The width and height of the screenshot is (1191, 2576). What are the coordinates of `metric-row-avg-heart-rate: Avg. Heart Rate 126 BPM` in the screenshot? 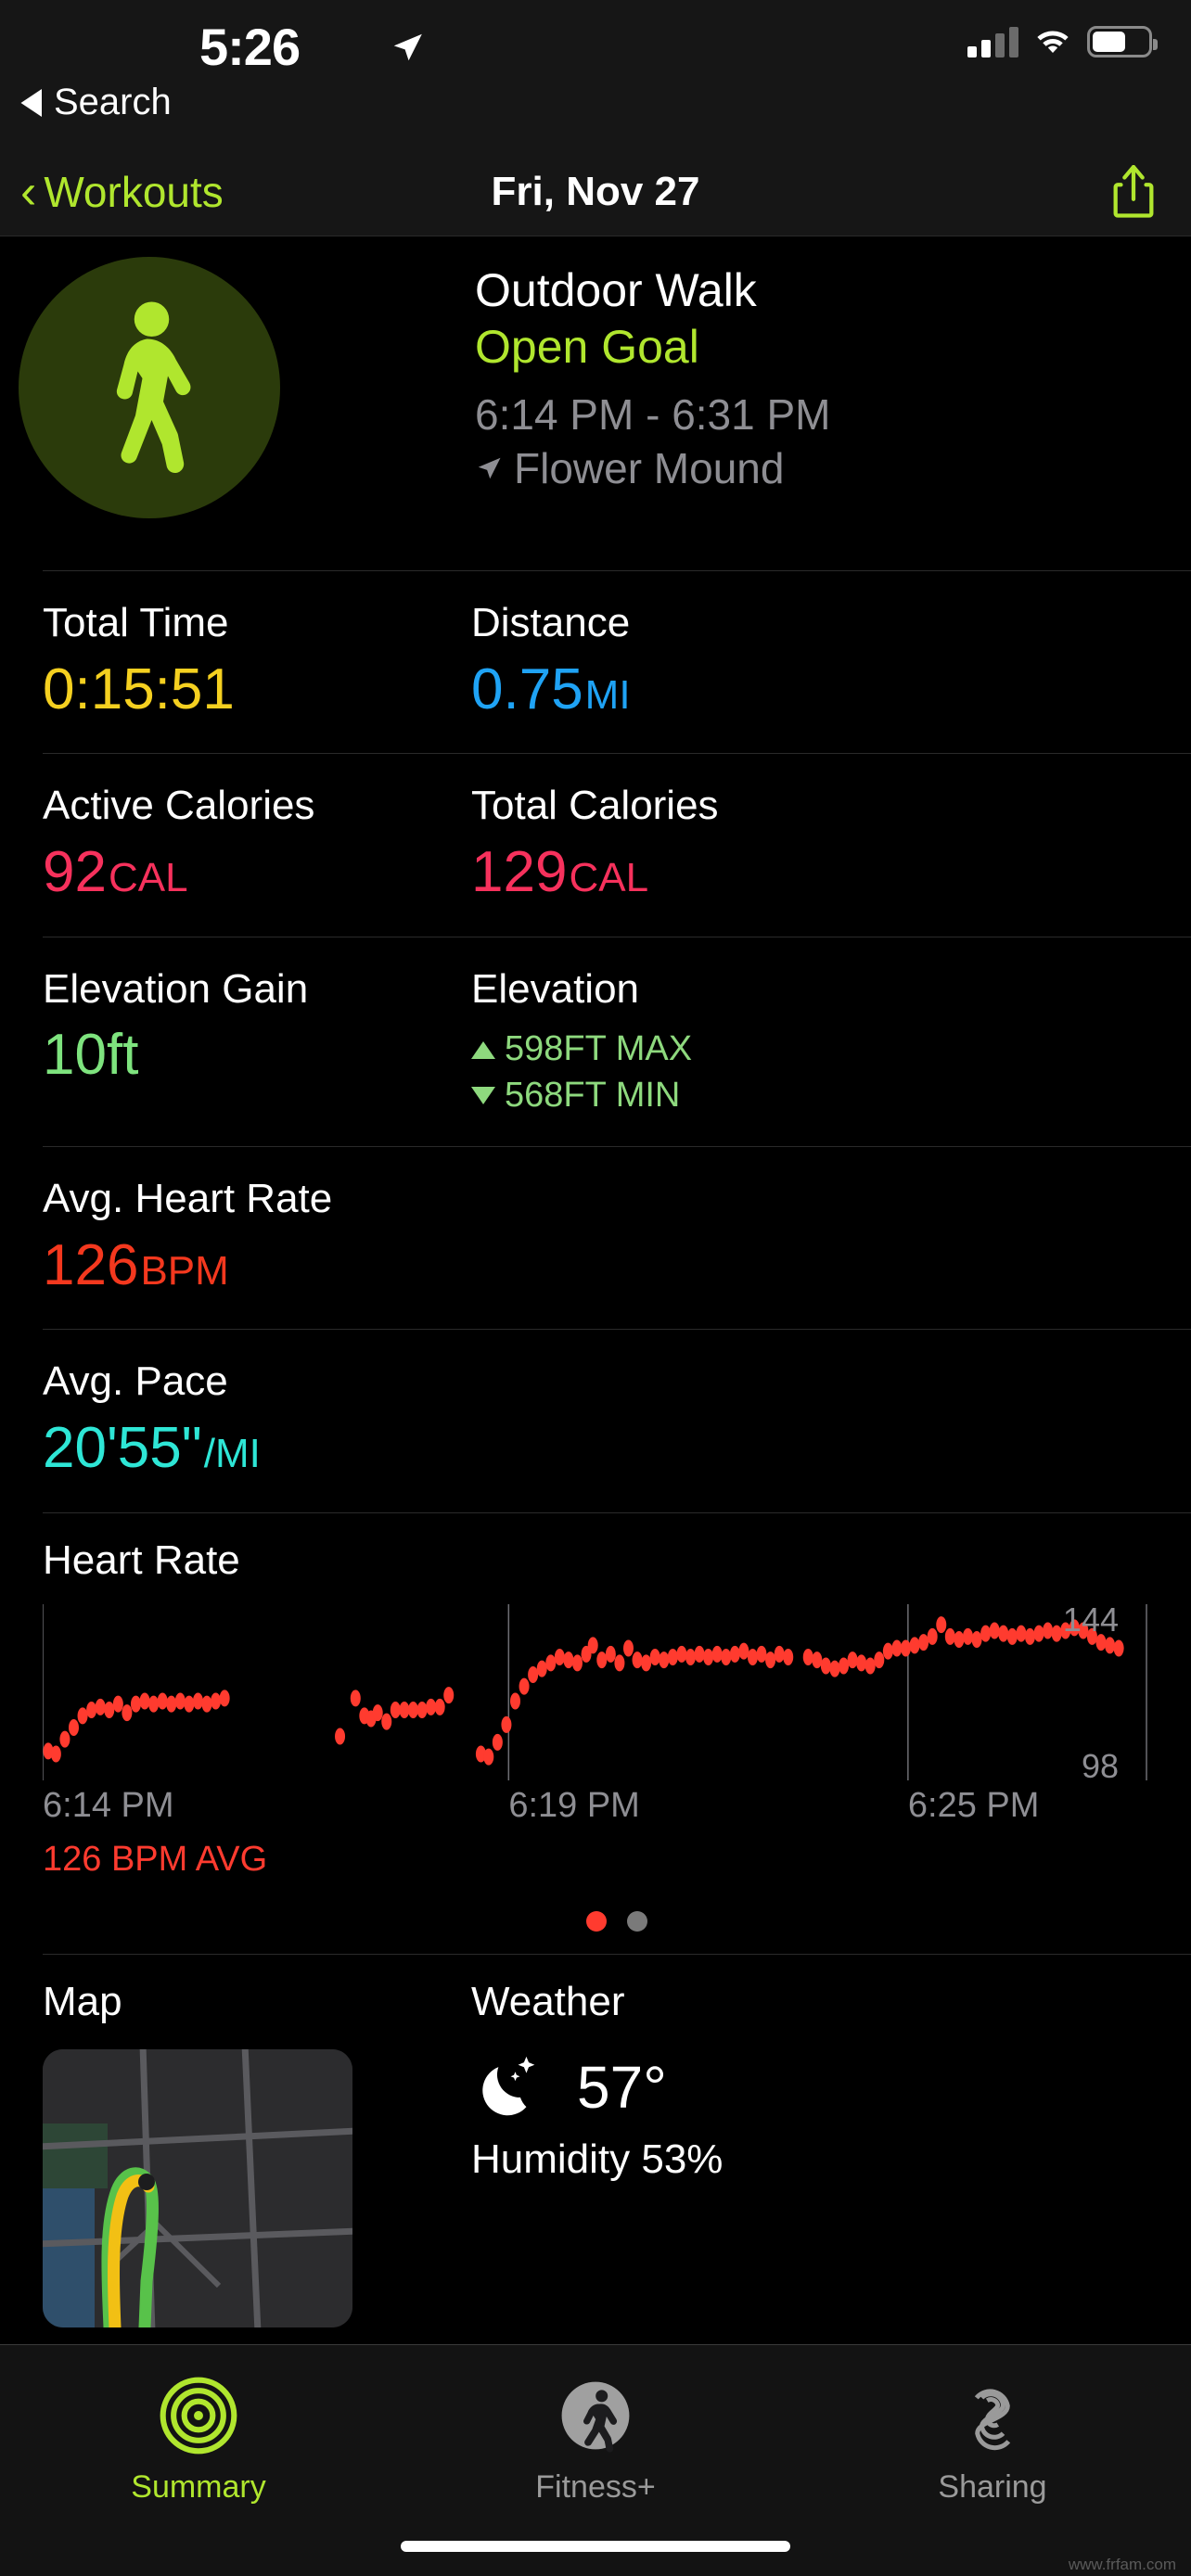 It's located at (595, 1238).